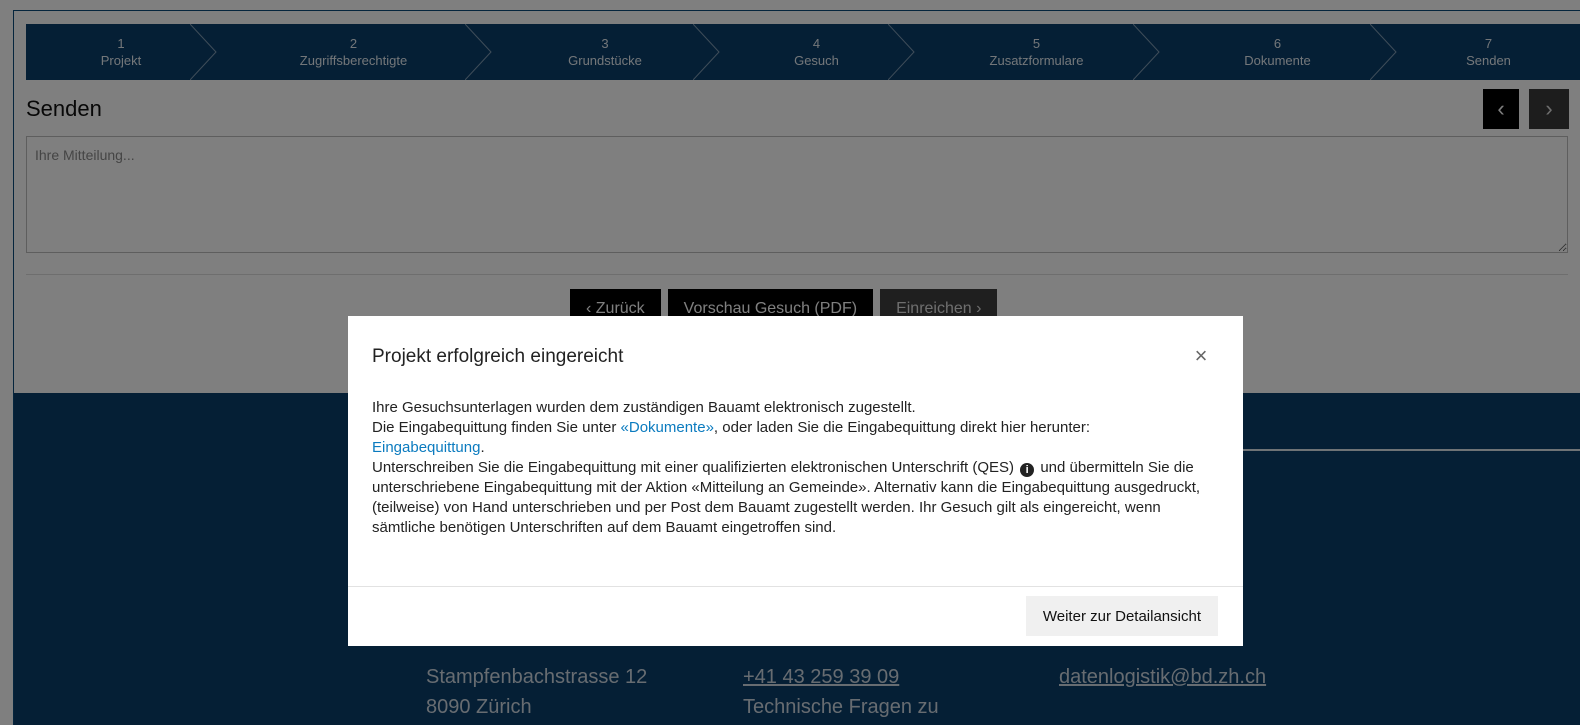  I want to click on detail-view-button: Weiter zur Detailansicht, so click(1121, 616).